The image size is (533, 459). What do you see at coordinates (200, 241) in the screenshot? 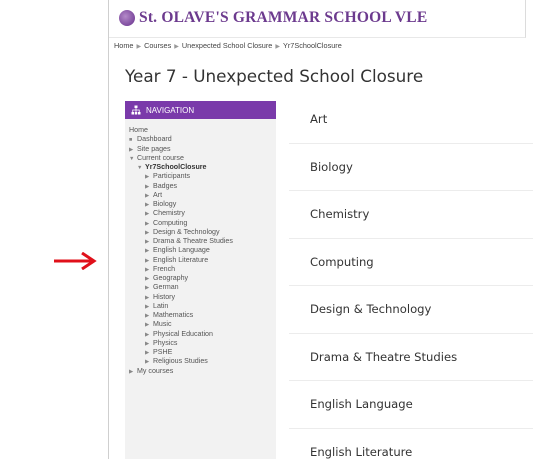
I see `nav-item-drama-theatre-studies: ▶ Drama & Theatre Studies` at bounding box center [200, 241].